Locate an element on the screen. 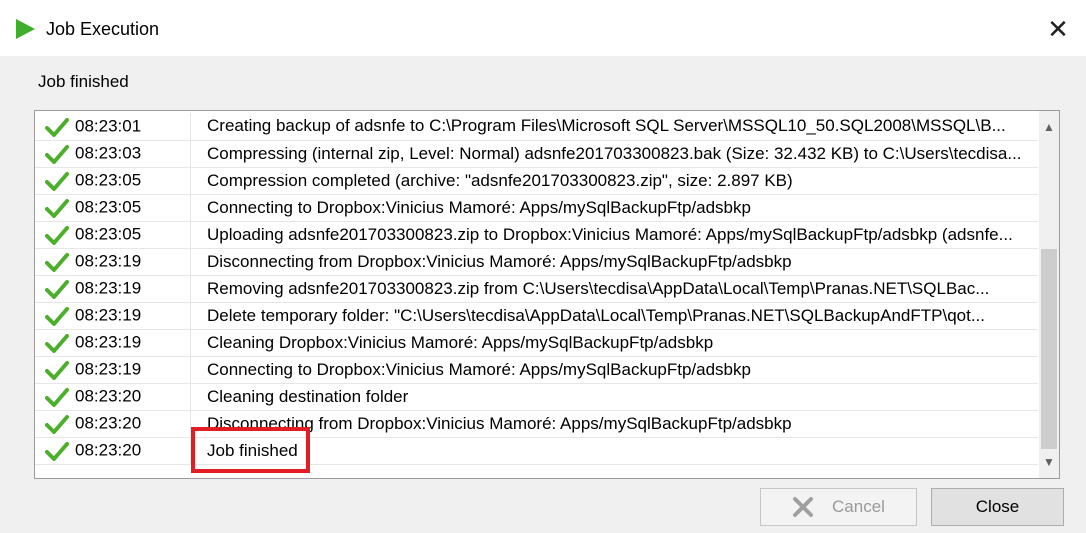 Image resolution: width=1086 pixels, height=533 pixels. log-time: 08:23:01 is located at coordinates (108, 126).